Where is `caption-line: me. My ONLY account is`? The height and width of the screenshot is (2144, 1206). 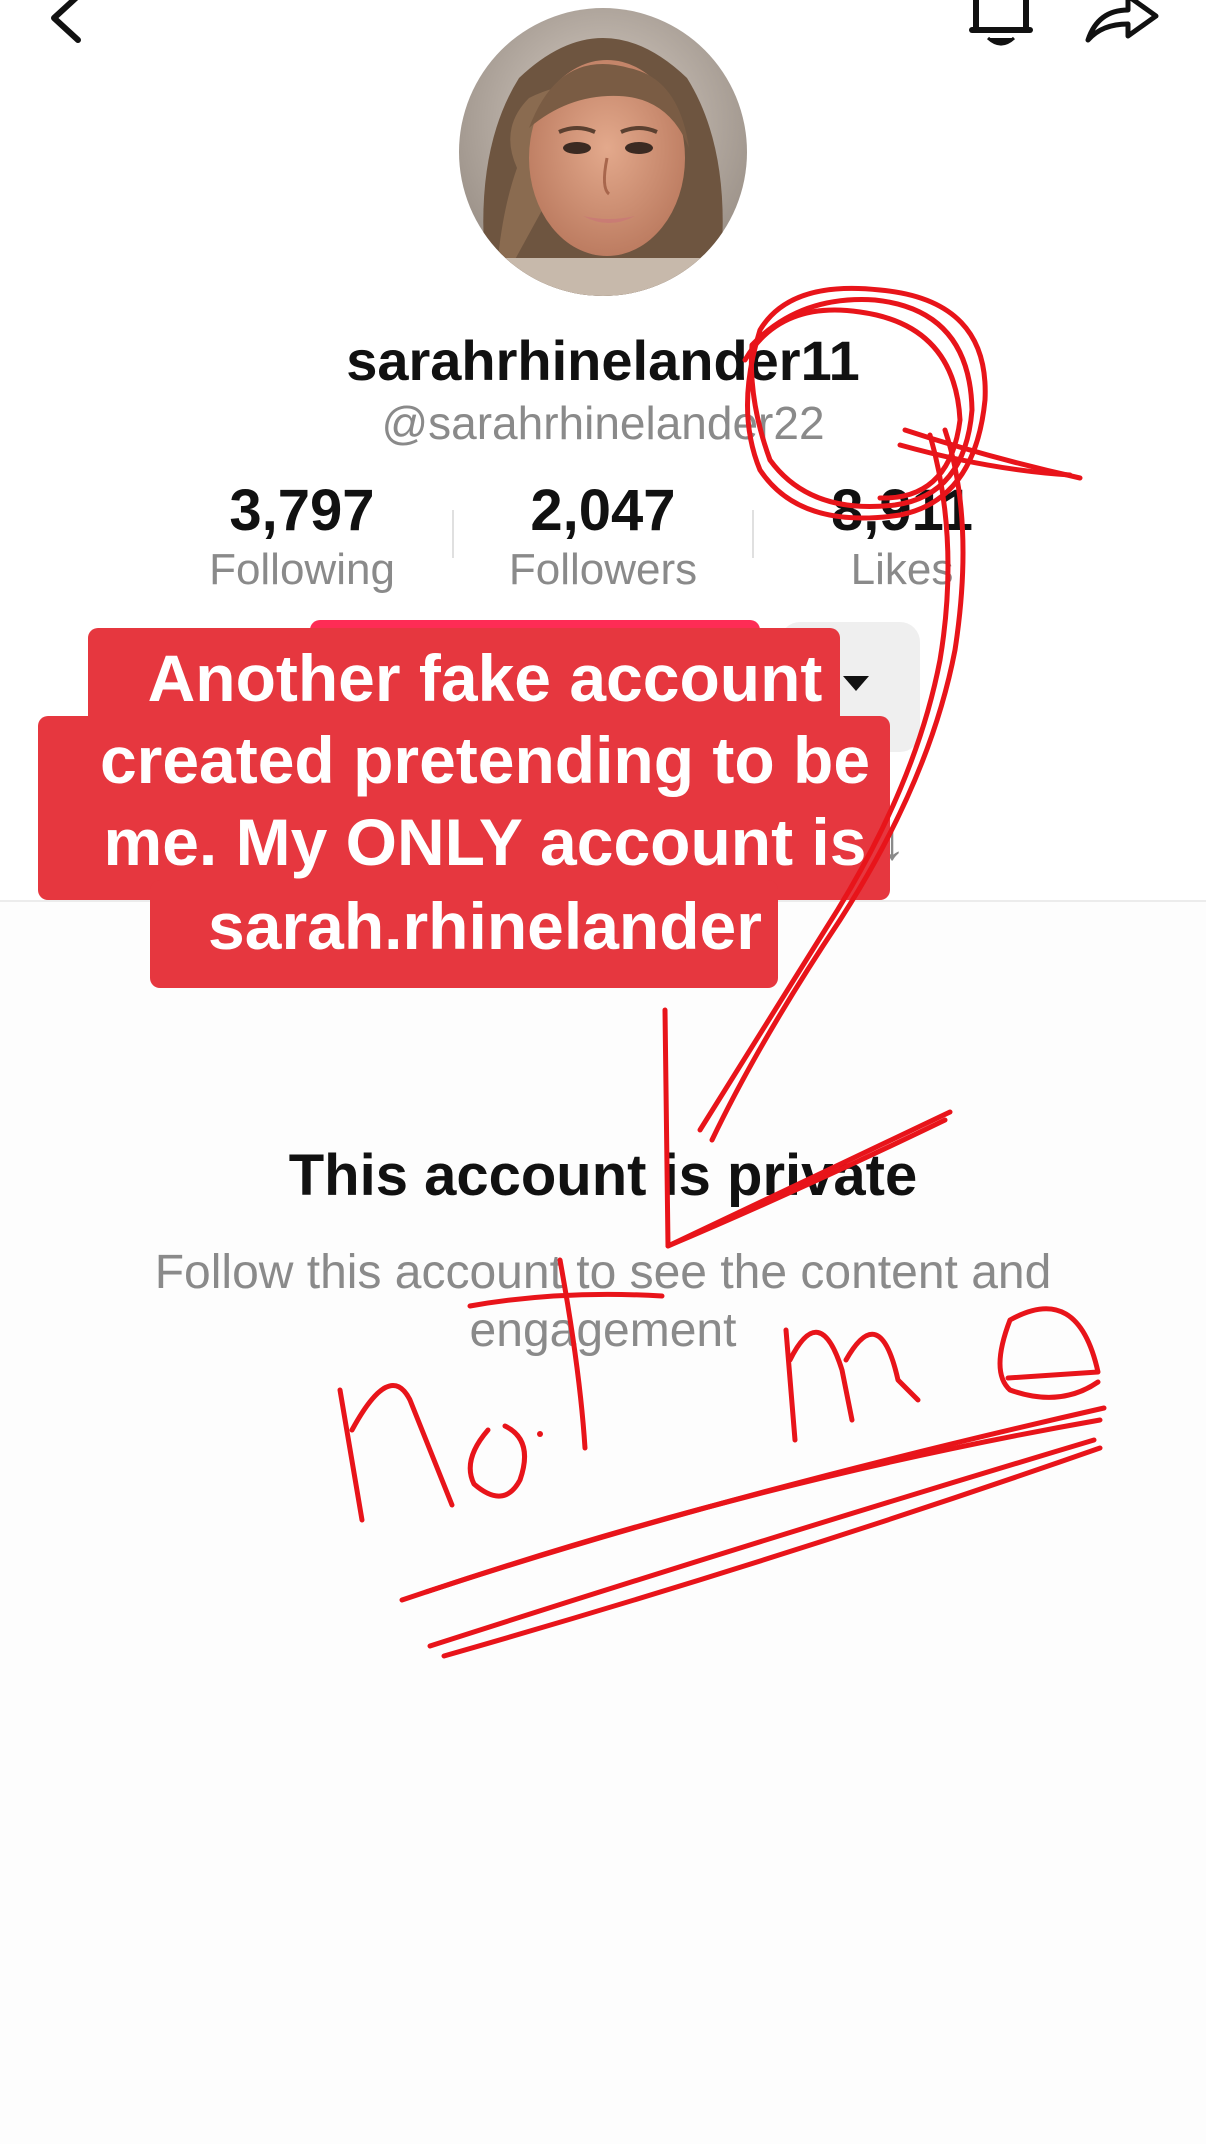
caption-line: me. My ONLY account is is located at coordinates (485, 842).